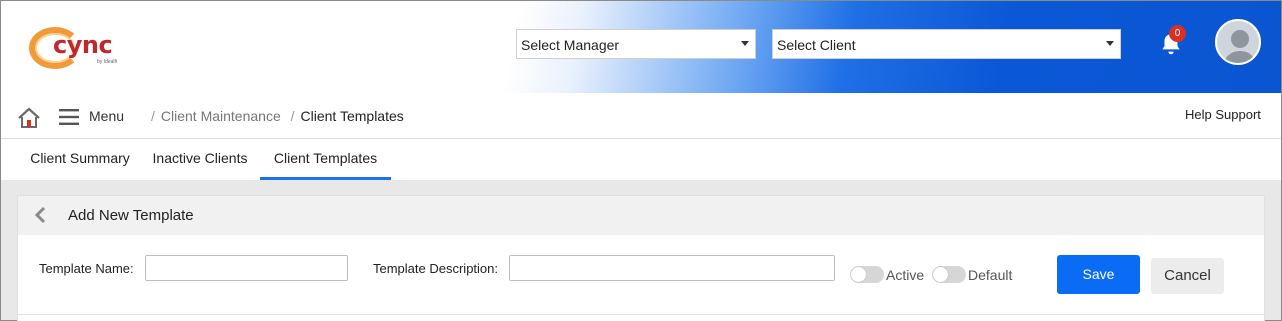 The width and height of the screenshot is (1282, 321). I want to click on help-support-link: Help Support, so click(1223, 114).